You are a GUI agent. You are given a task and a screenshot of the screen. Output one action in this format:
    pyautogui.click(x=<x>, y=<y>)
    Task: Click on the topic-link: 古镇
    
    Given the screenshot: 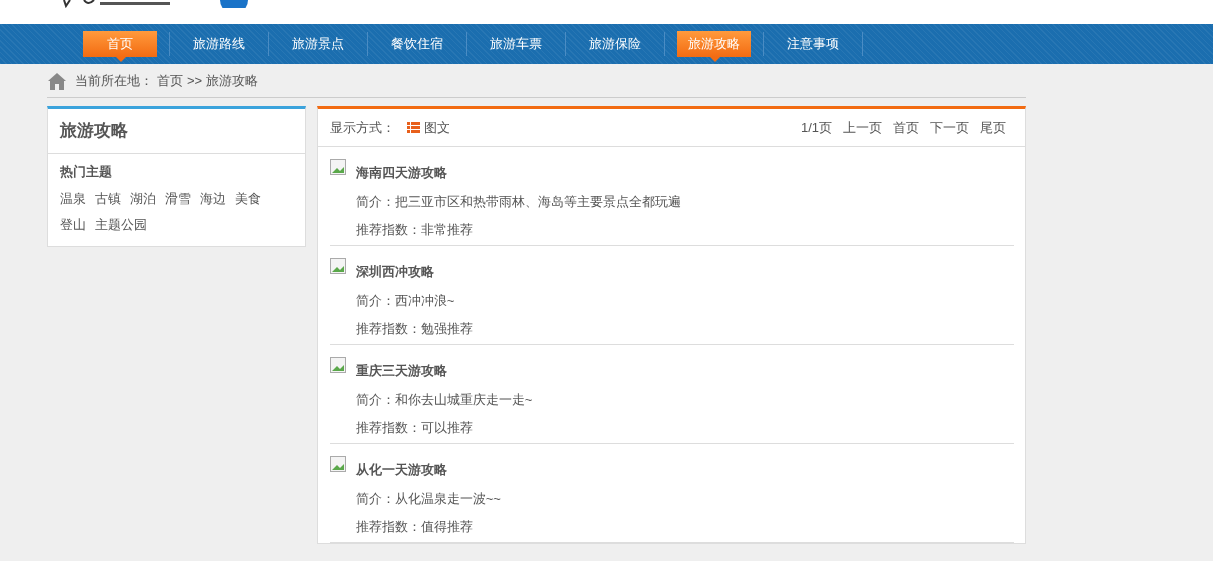 What is the action you would take?
    pyautogui.click(x=108, y=199)
    